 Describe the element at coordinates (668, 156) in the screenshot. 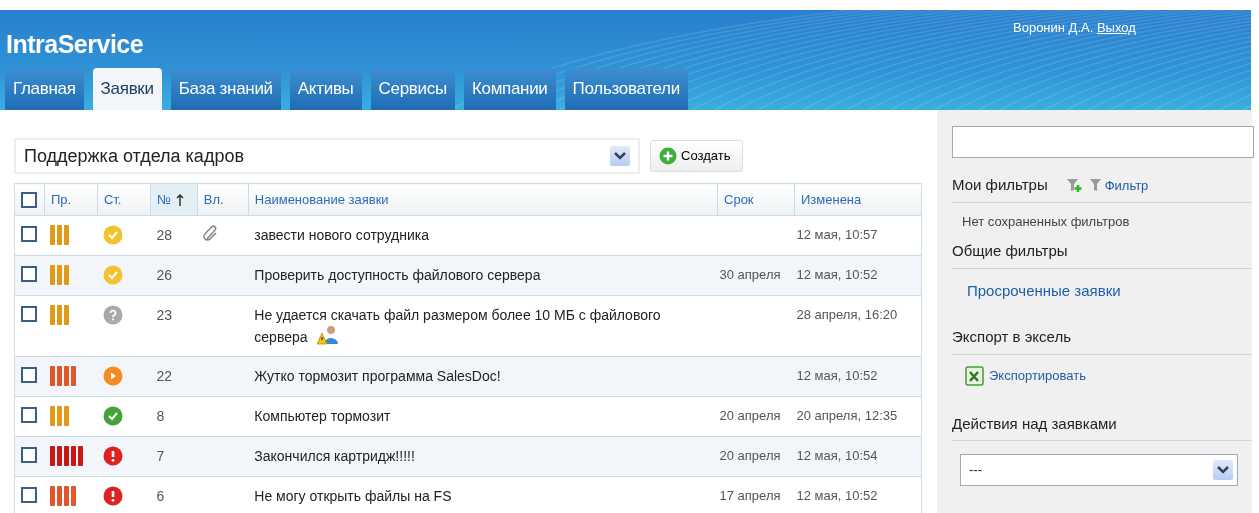

I see `plus-icon` at that location.